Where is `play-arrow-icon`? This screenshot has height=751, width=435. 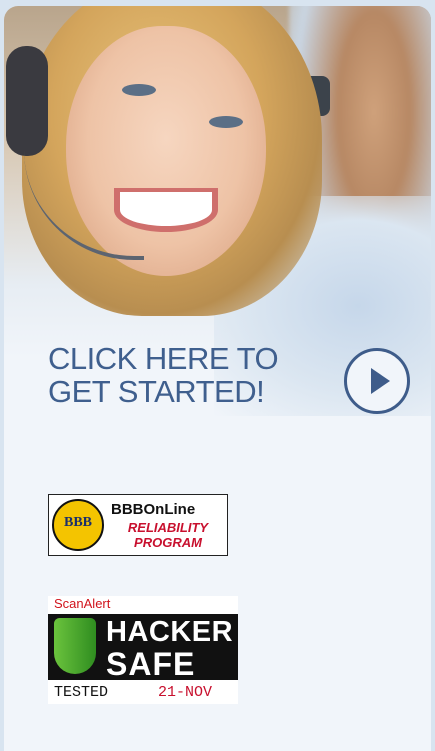 play-arrow-icon is located at coordinates (380, 381).